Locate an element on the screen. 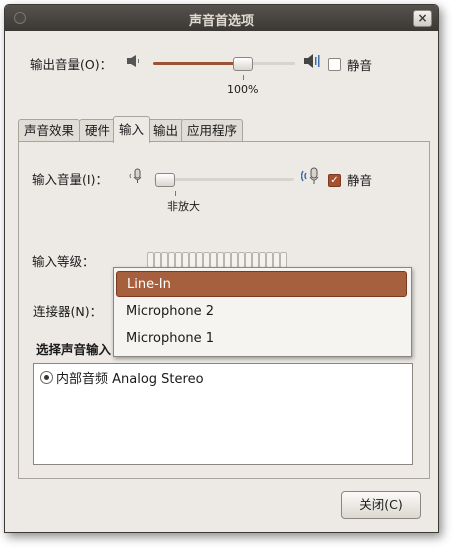 The width and height of the screenshot is (462, 555). unamplified-label: 非放大 is located at coordinates (183, 206).